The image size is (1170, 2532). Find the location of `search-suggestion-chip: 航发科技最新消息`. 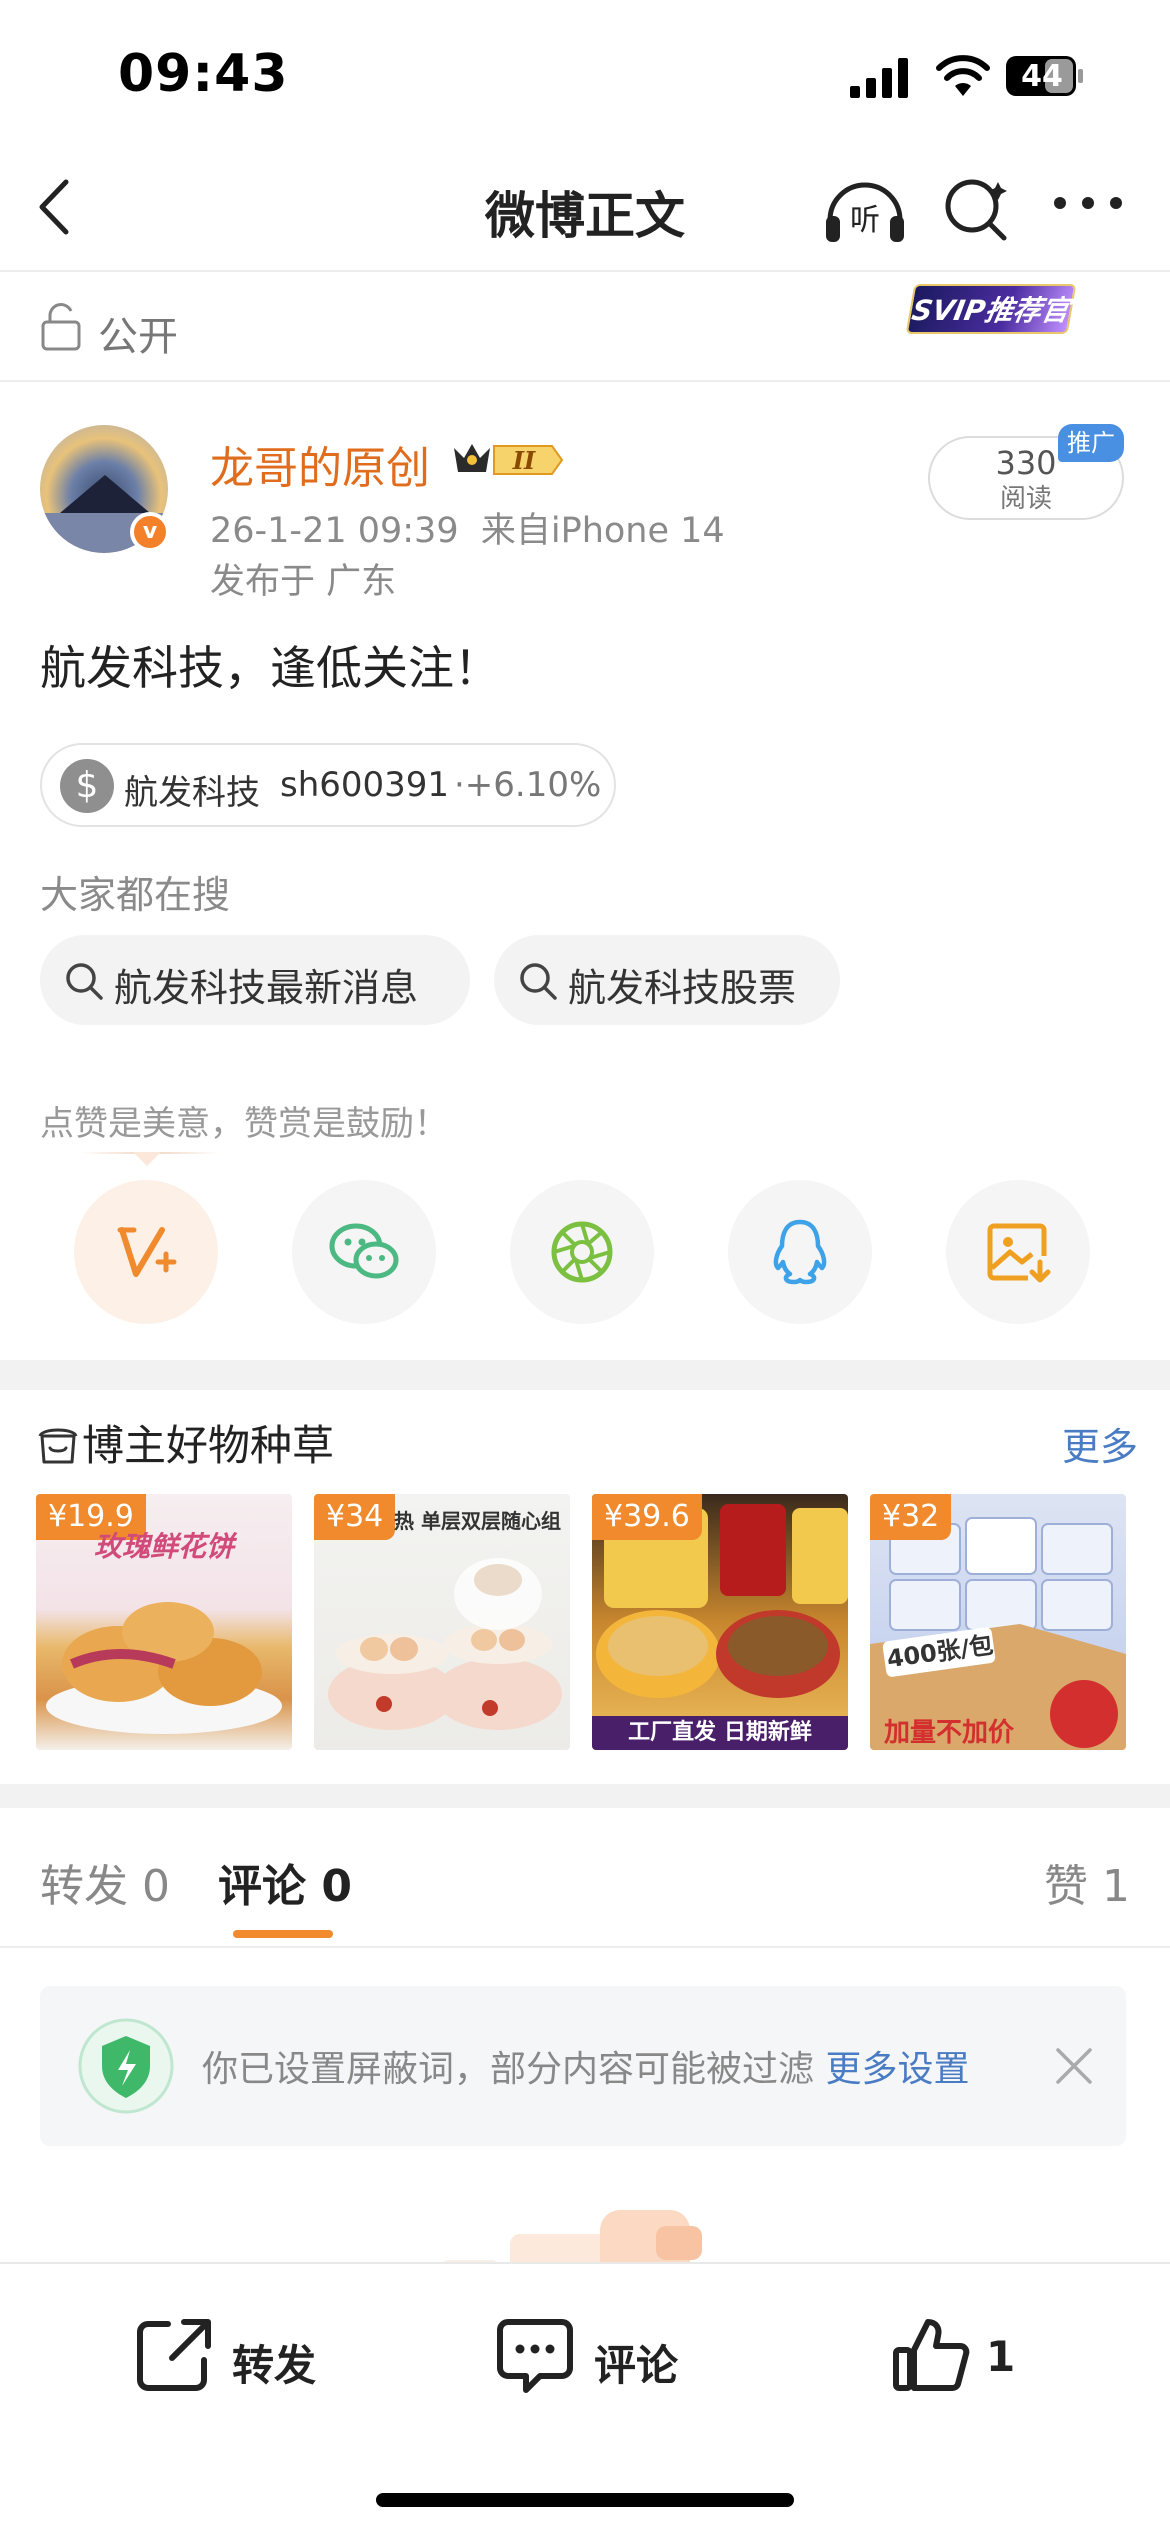

search-suggestion-chip: 航发科技最新消息 is located at coordinates (255, 980).